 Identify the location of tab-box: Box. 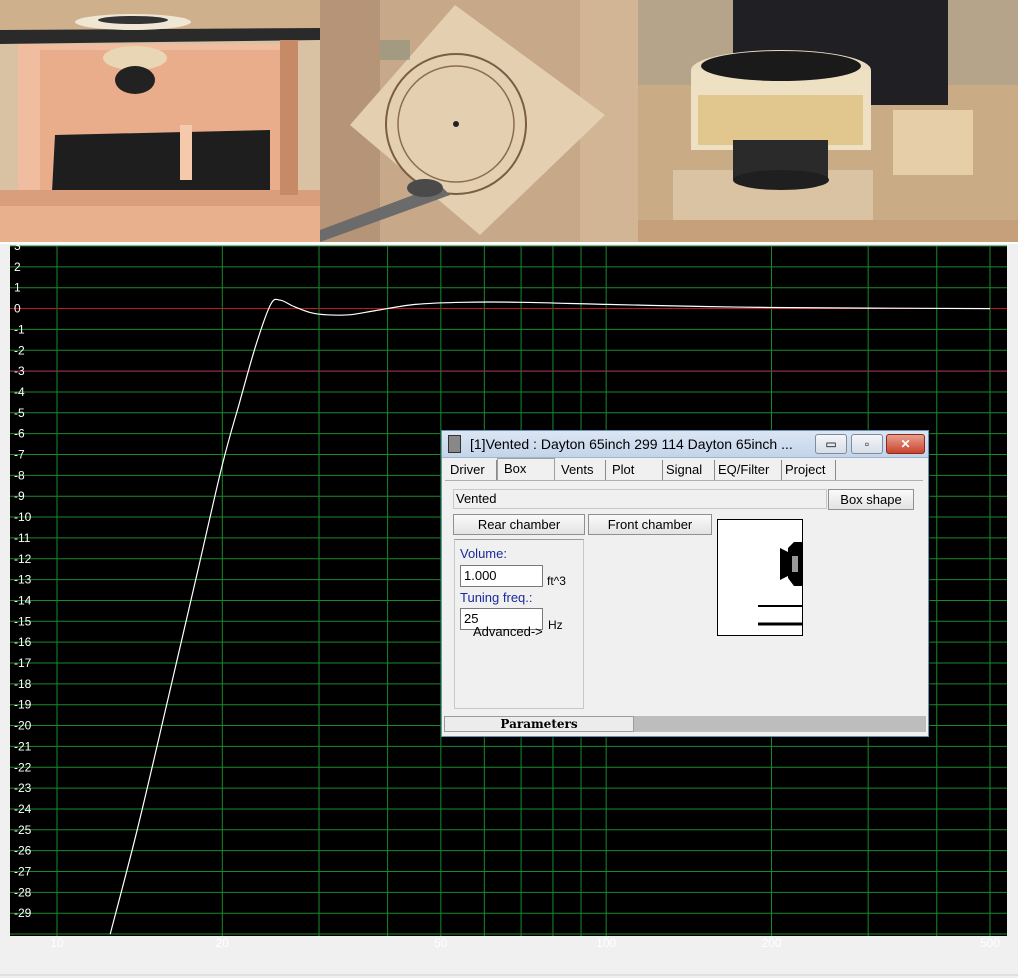
(526, 469).